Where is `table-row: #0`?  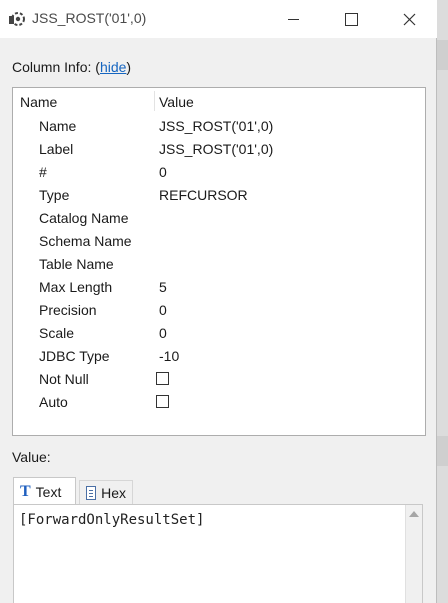 table-row: #0 is located at coordinates (219, 172).